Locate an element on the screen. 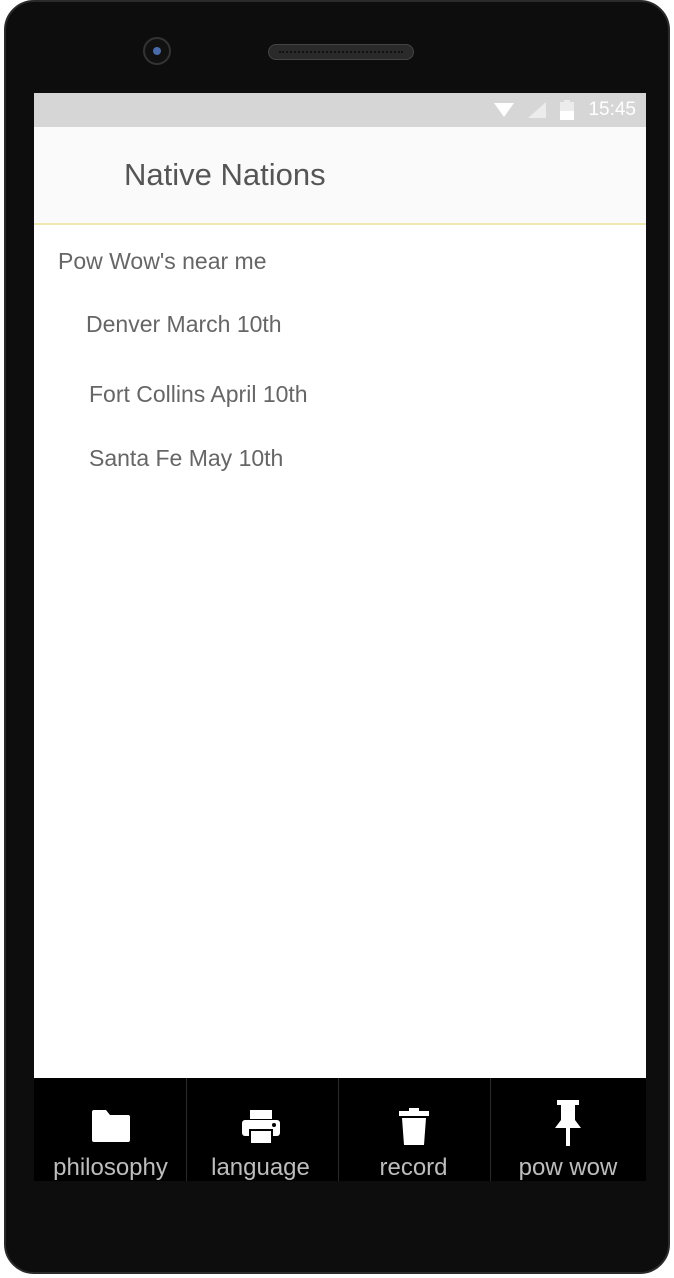 The height and width of the screenshot is (1278, 674). nav-pow-wow: pow wow is located at coordinates (568, 1129).